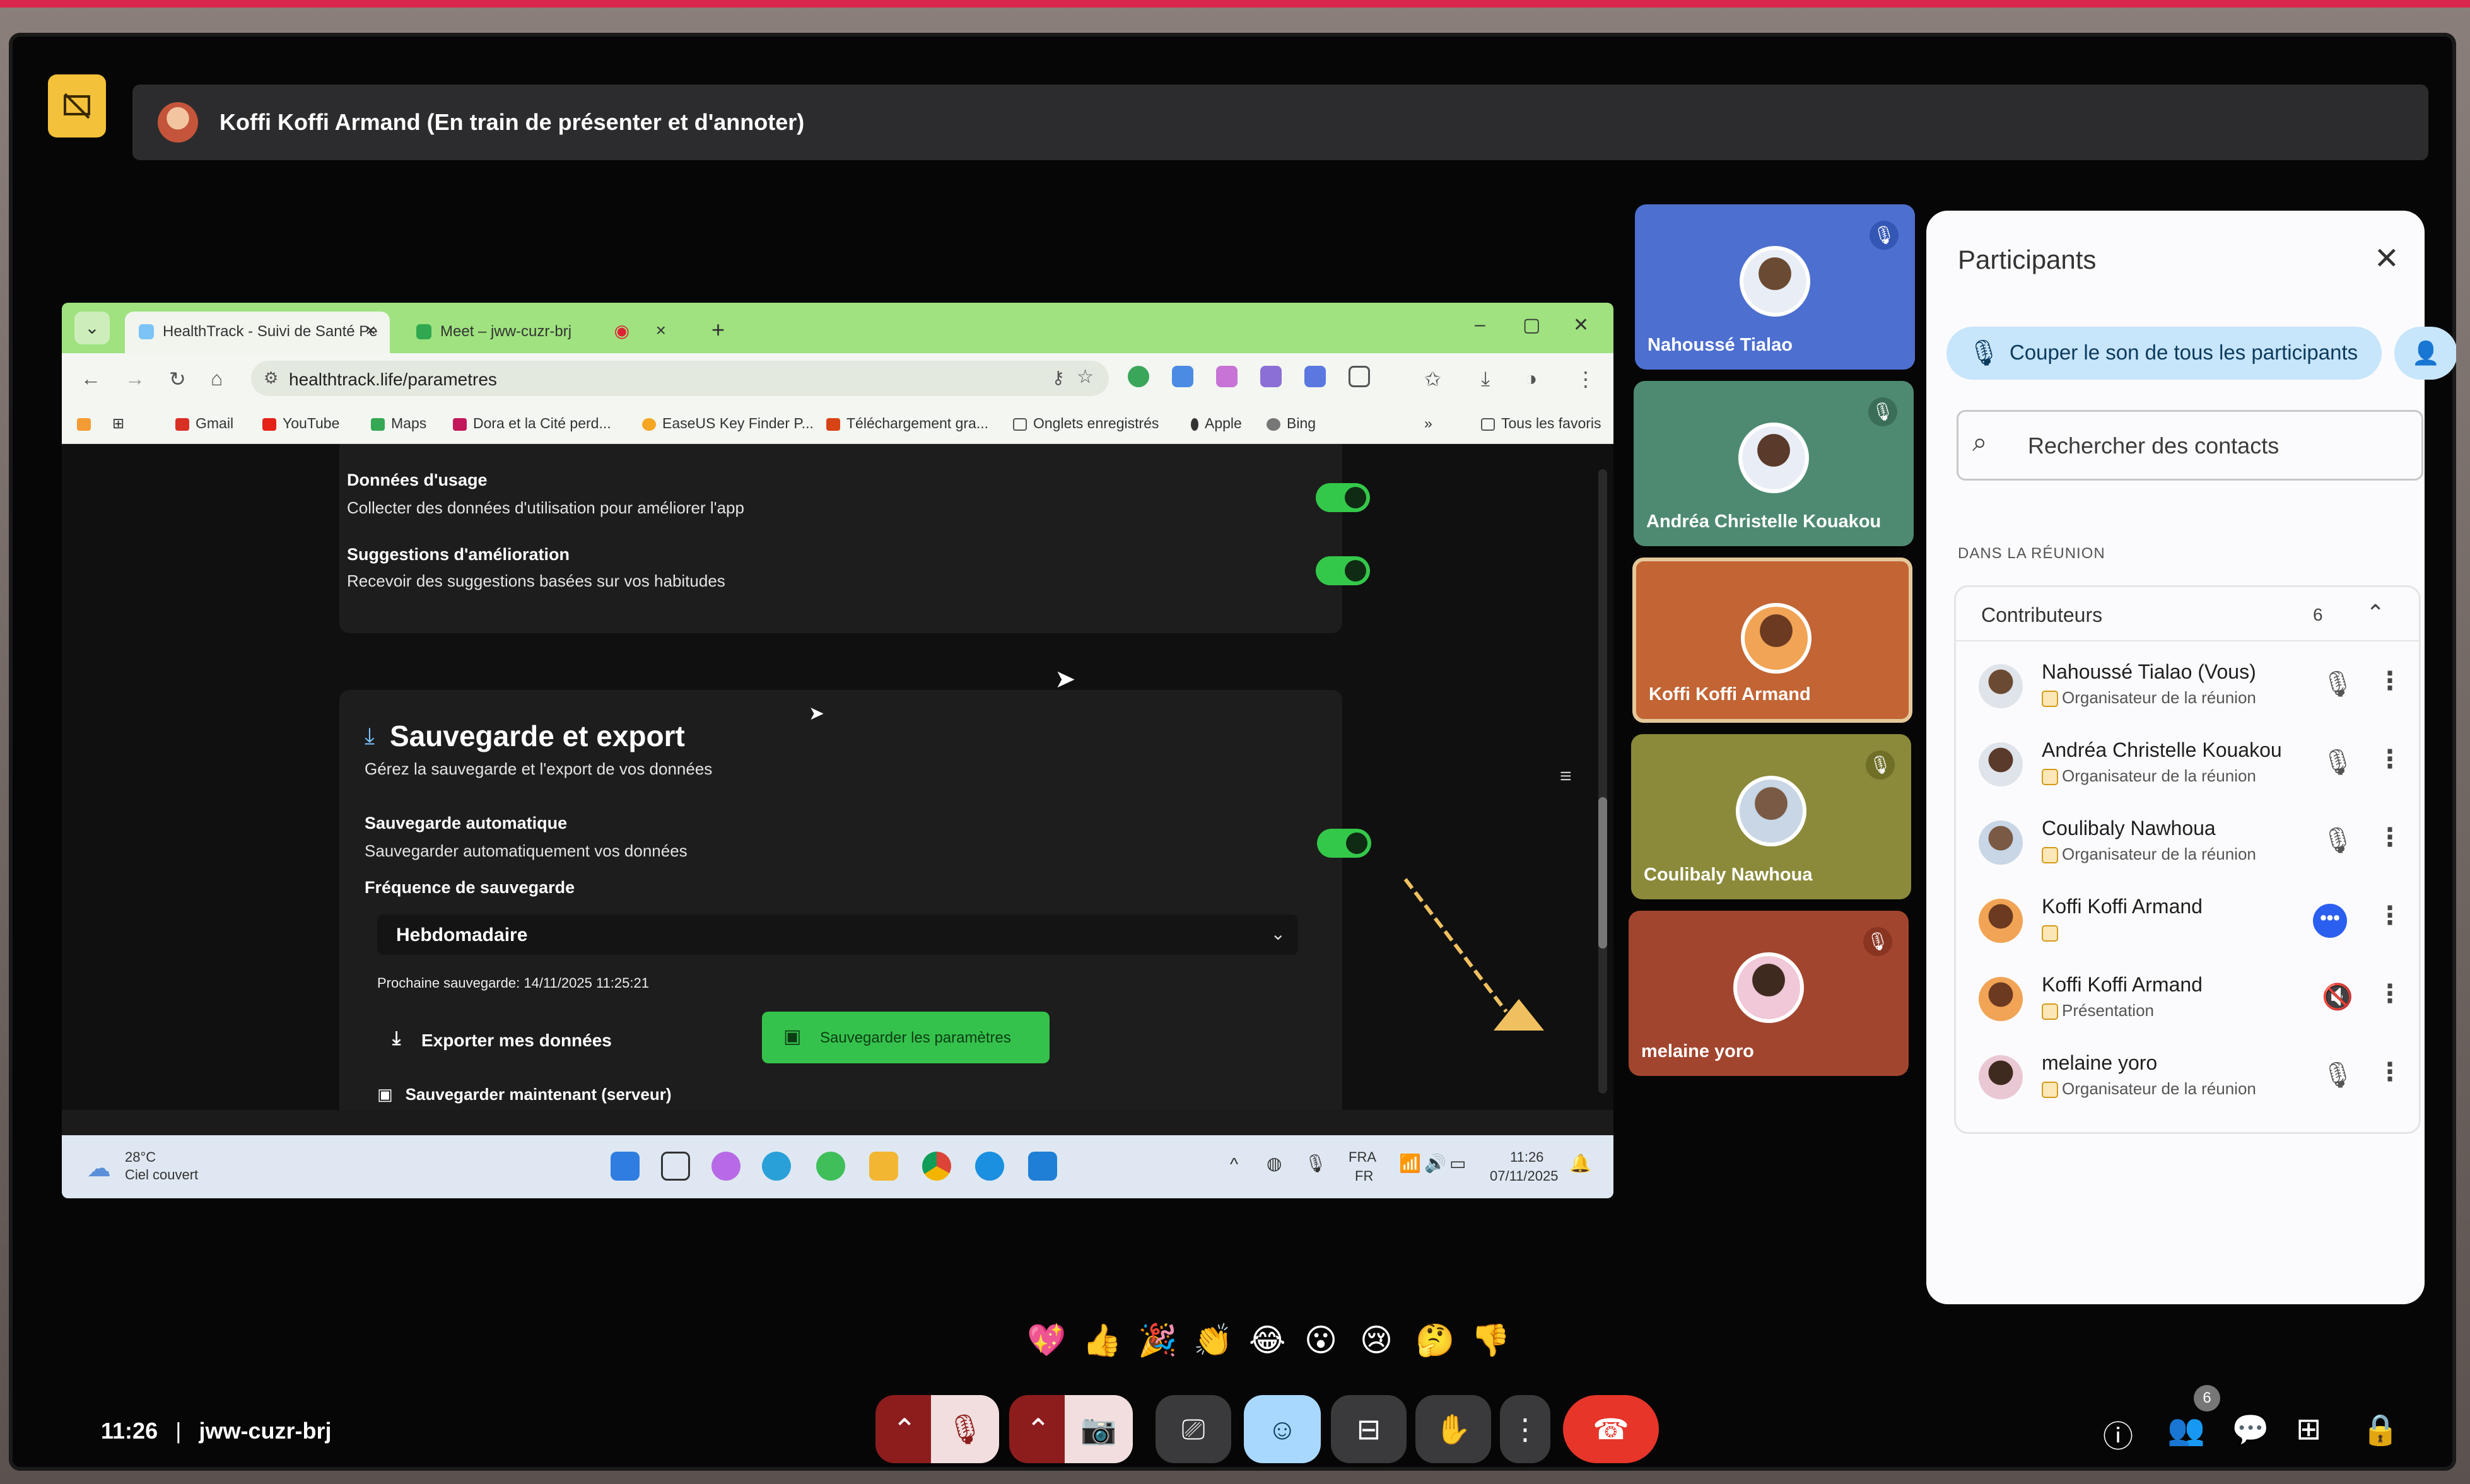  I want to click on scrollbar-thumb, so click(1602, 873).